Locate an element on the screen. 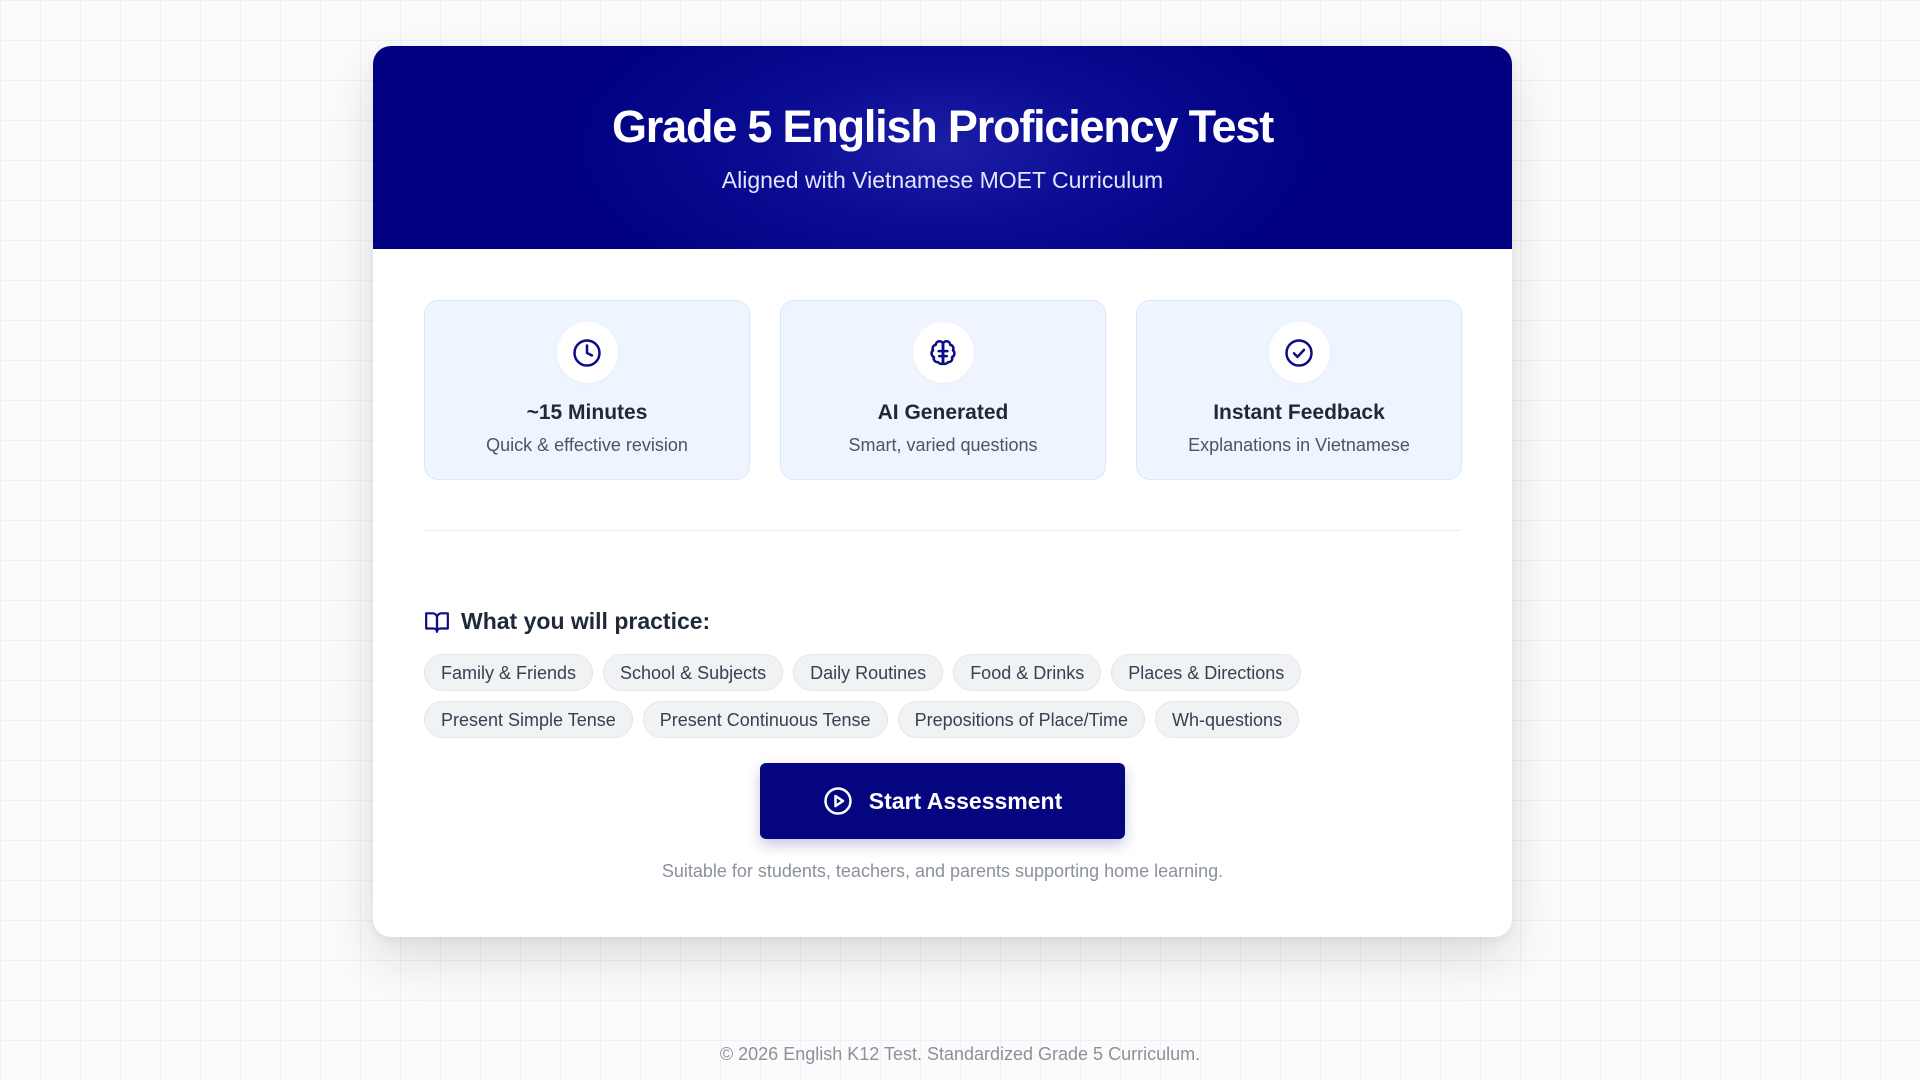 The image size is (1920, 1080). feature-description: Smart, varied questions is located at coordinates (943, 445).